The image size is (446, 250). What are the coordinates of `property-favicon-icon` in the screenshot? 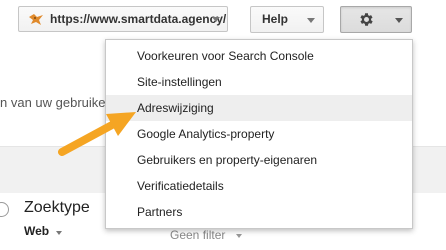 It's located at (36, 19).